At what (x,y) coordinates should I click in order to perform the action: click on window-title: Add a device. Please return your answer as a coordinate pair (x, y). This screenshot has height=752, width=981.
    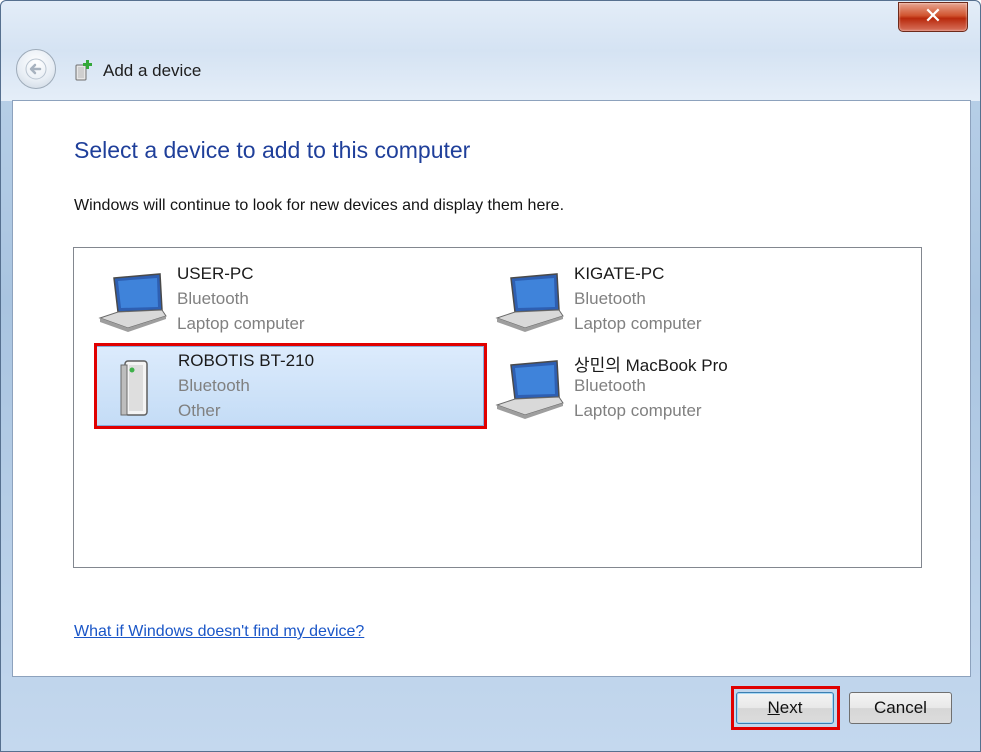
    Looking at the image, I should click on (152, 70).